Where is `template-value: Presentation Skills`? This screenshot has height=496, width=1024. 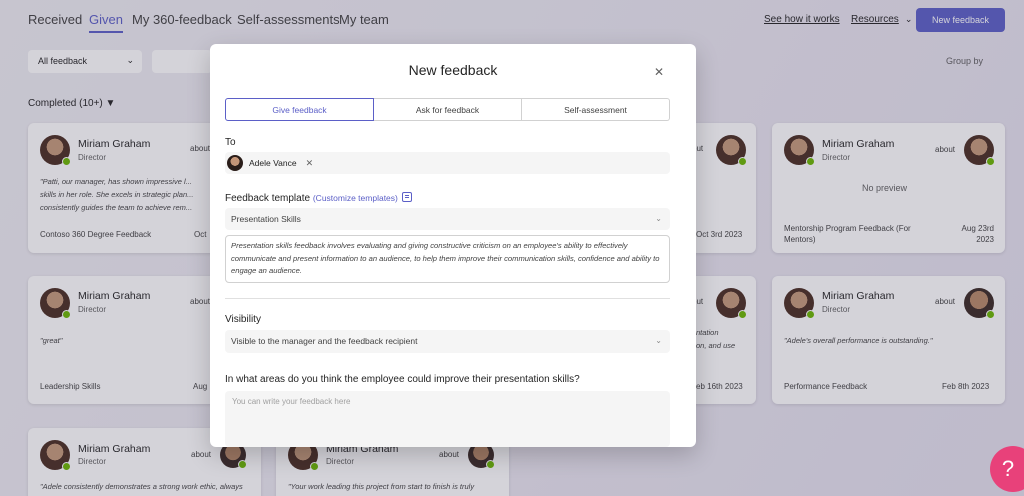
template-value: Presentation Skills is located at coordinates (266, 219).